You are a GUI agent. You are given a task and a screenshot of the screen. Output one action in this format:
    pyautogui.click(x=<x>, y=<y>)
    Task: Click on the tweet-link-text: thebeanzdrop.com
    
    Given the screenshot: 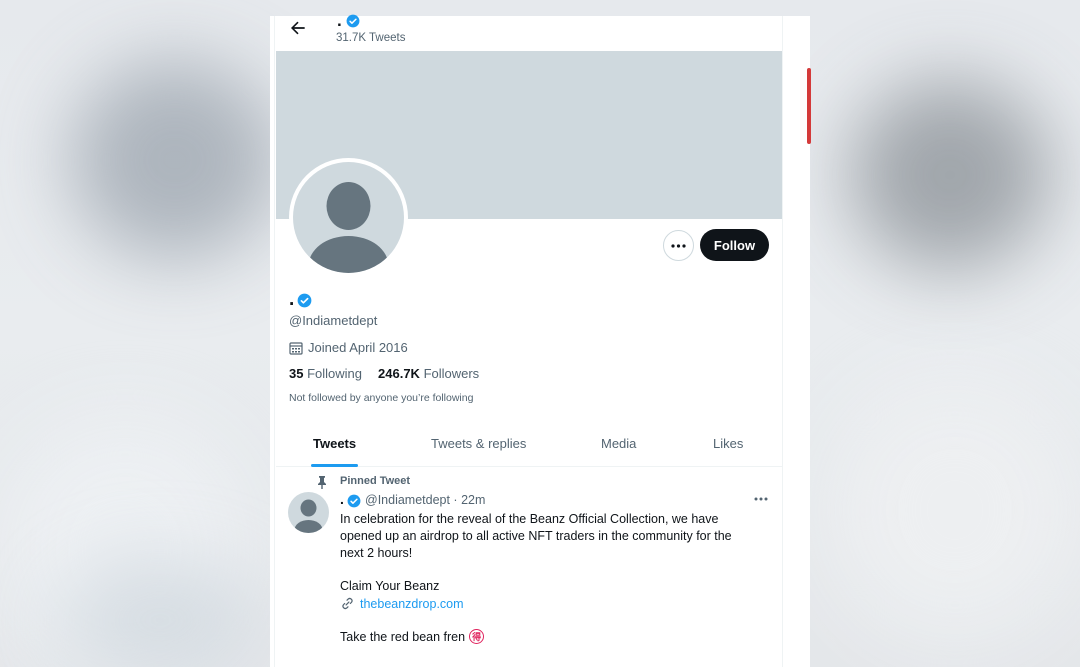 What is the action you would take?
    pyautogui.click(x=412, y=604)
    